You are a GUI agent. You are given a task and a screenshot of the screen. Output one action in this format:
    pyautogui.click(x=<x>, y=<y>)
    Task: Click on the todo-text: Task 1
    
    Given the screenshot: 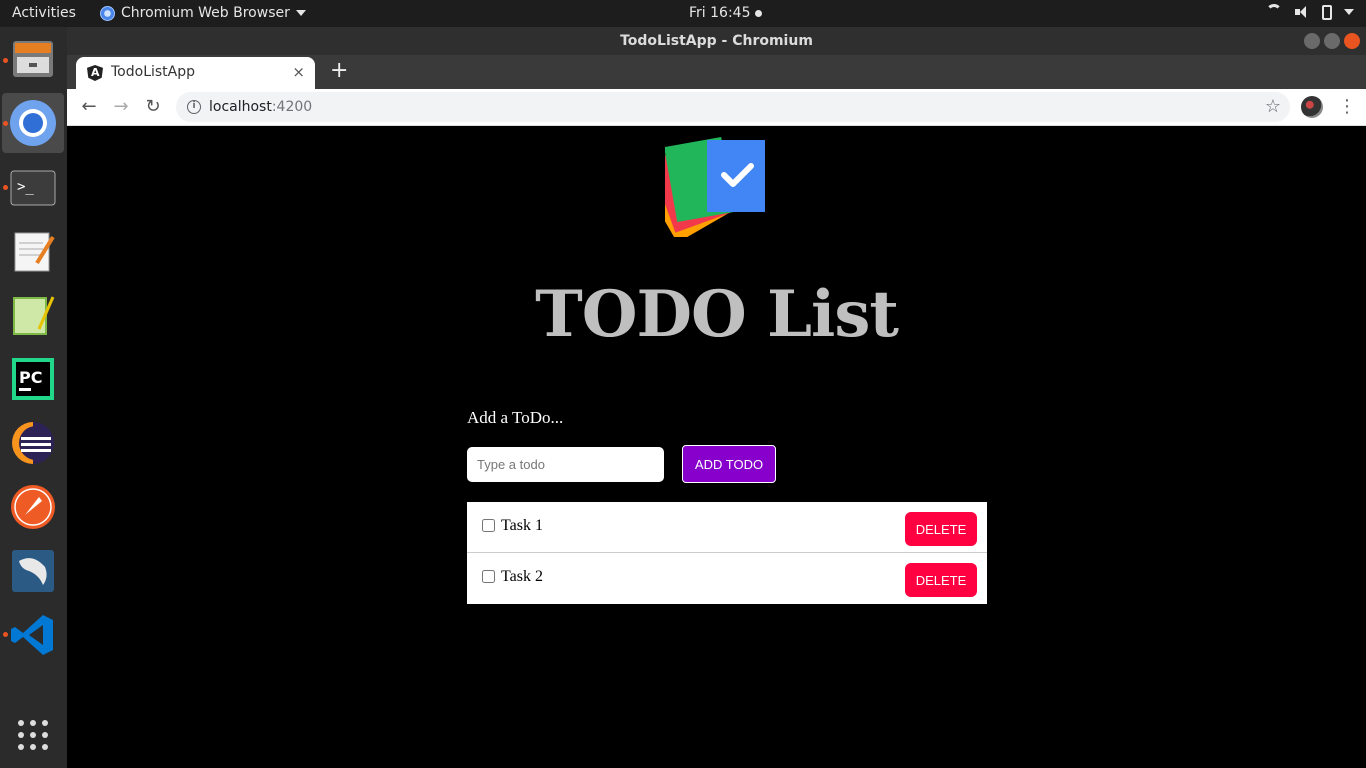 What is the action you would take?
    pyautogui.click(x=522, y=525)
    